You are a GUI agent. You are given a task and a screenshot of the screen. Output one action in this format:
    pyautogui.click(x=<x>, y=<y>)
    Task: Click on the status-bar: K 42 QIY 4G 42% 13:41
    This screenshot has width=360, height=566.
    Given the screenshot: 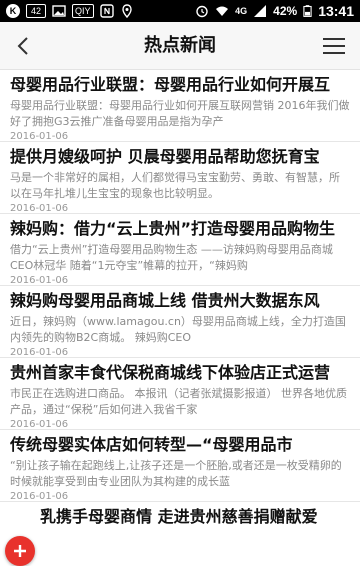 What is the action you would take?
    pyautogui.click(x=180, y=11)
    